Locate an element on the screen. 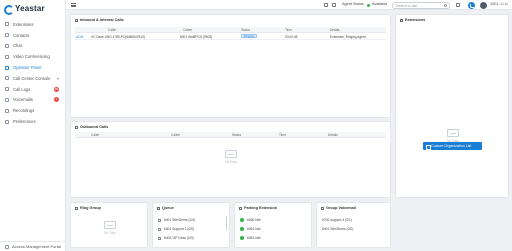  dialpad-icon is located at coordinates (458, 5).